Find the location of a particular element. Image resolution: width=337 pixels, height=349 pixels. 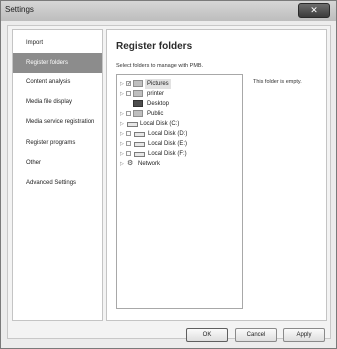

checkbox-local-disk-d is located at coordinates (128, 133).